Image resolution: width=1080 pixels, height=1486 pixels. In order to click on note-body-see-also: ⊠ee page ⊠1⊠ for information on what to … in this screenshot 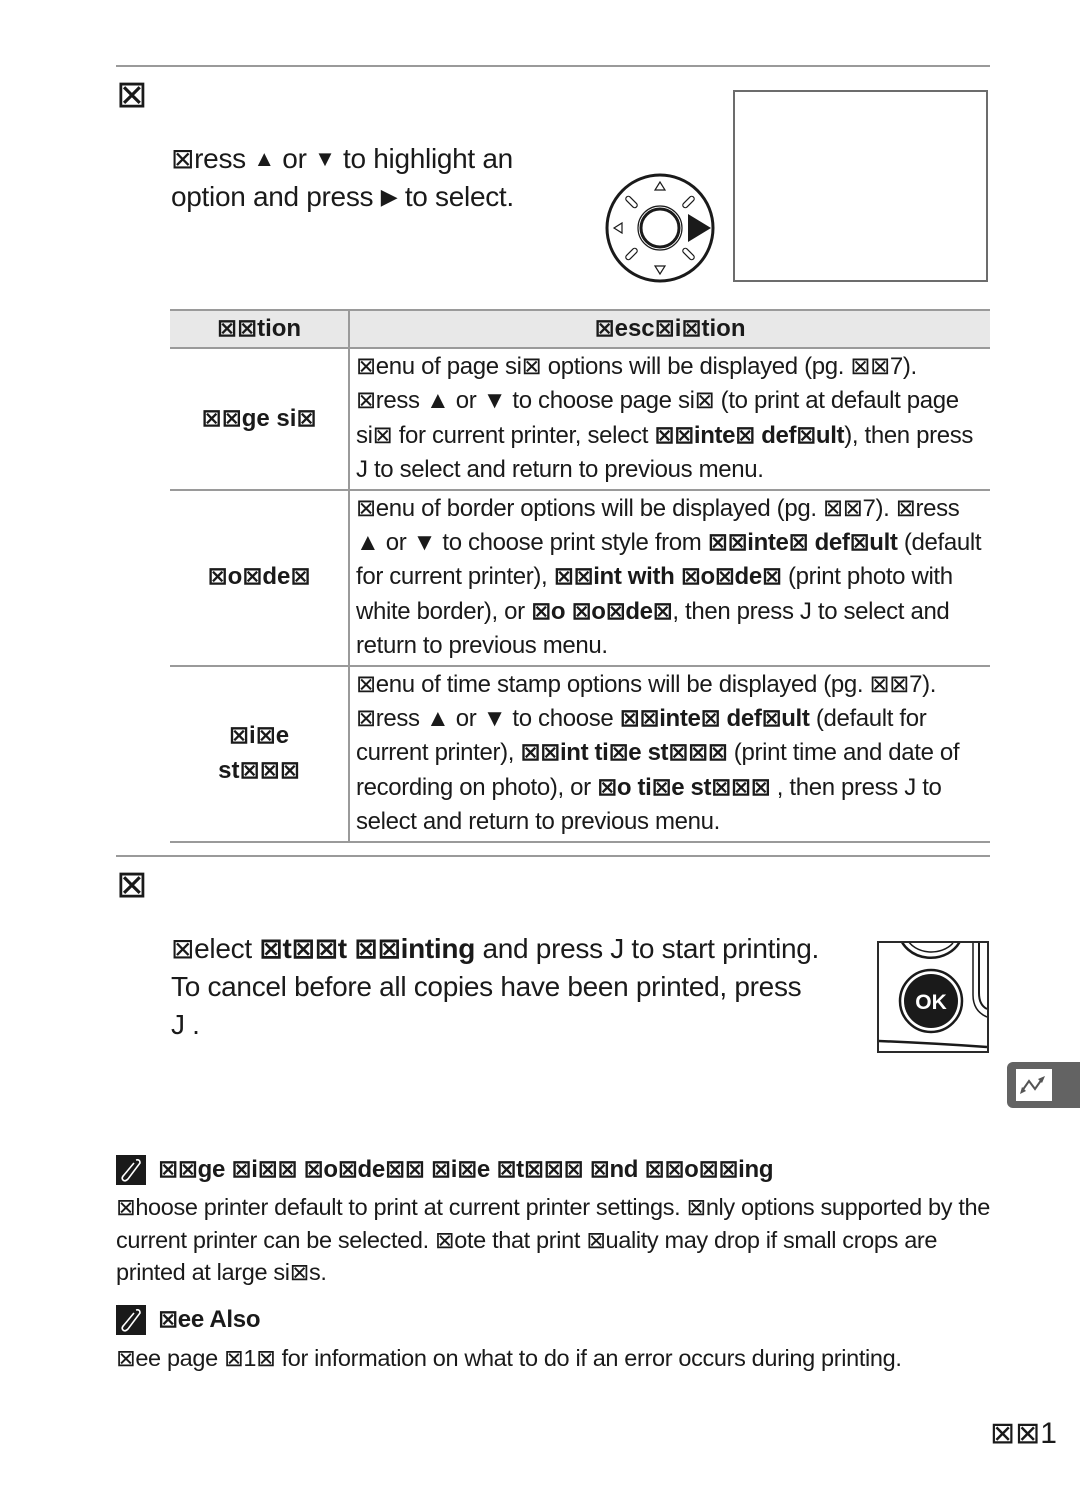, I will do `click(509, 1358)`.